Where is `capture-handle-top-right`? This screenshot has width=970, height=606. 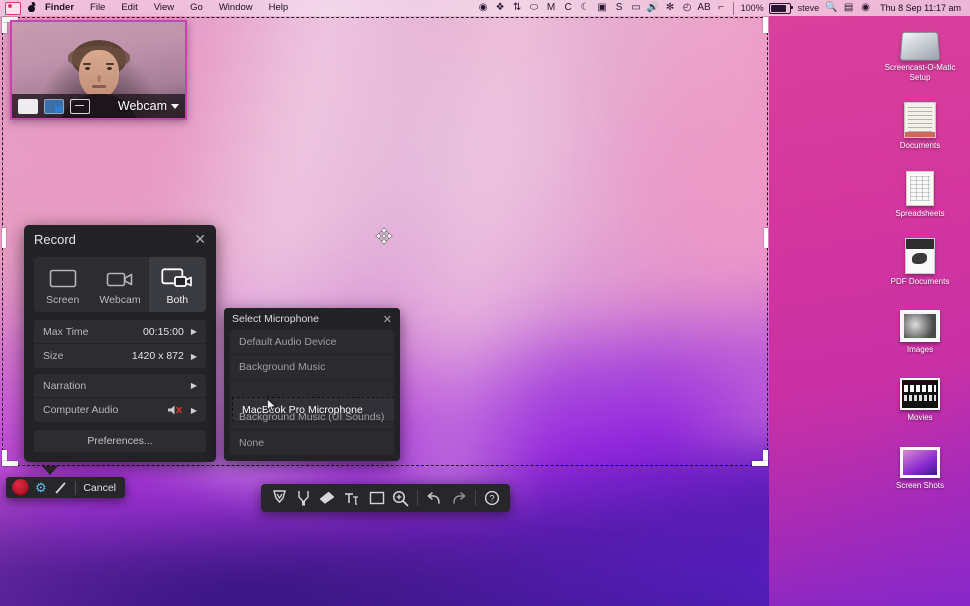 capture-handle-top-right is located at coordinates (765, 25).